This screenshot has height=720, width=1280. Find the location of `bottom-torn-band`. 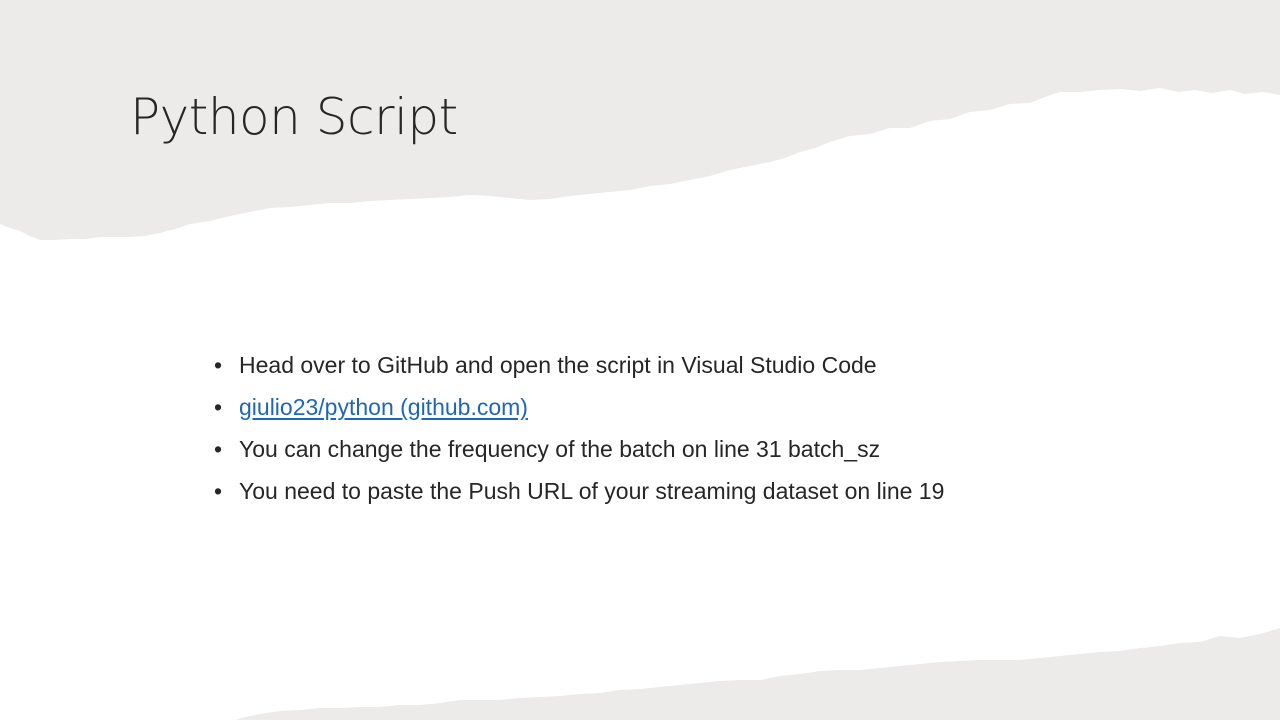

bottom-torn-band is located at coordinates (757, 674).